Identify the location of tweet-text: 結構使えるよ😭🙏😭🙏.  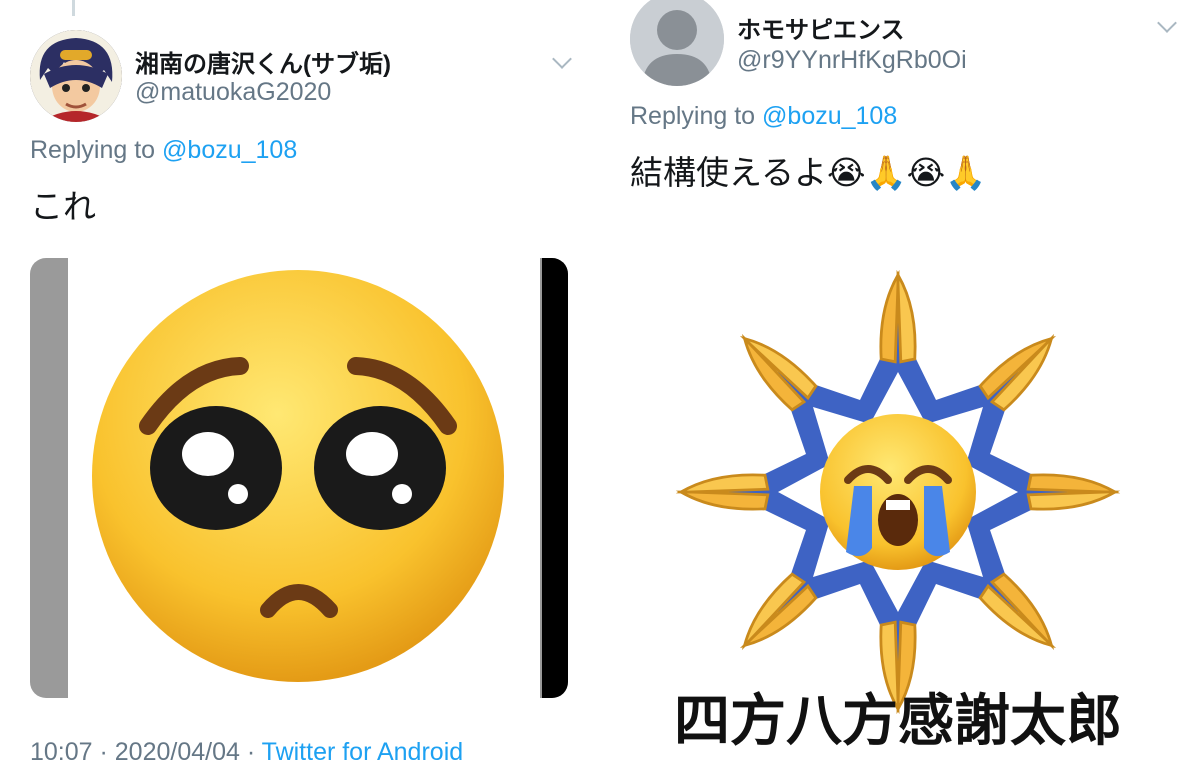
(808, 172).